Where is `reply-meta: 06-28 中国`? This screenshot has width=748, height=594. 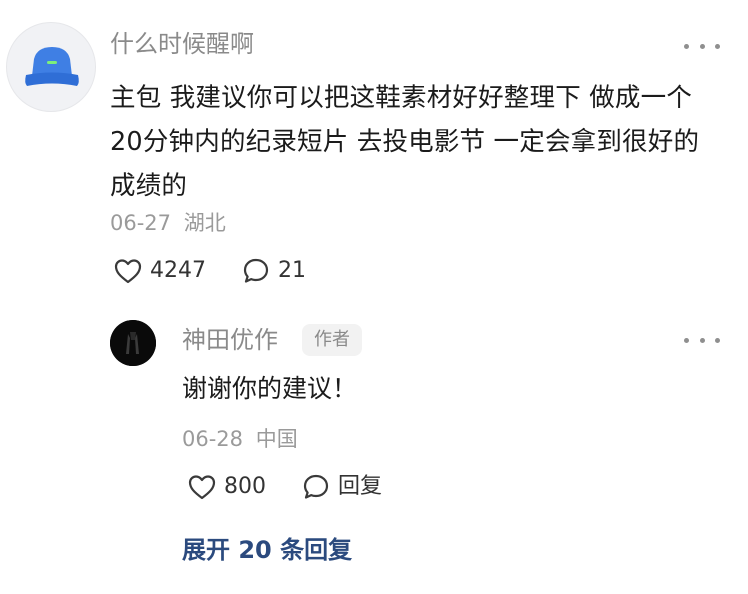
reply-meta: 06-28 中国 is located at coordinates (240, 439).